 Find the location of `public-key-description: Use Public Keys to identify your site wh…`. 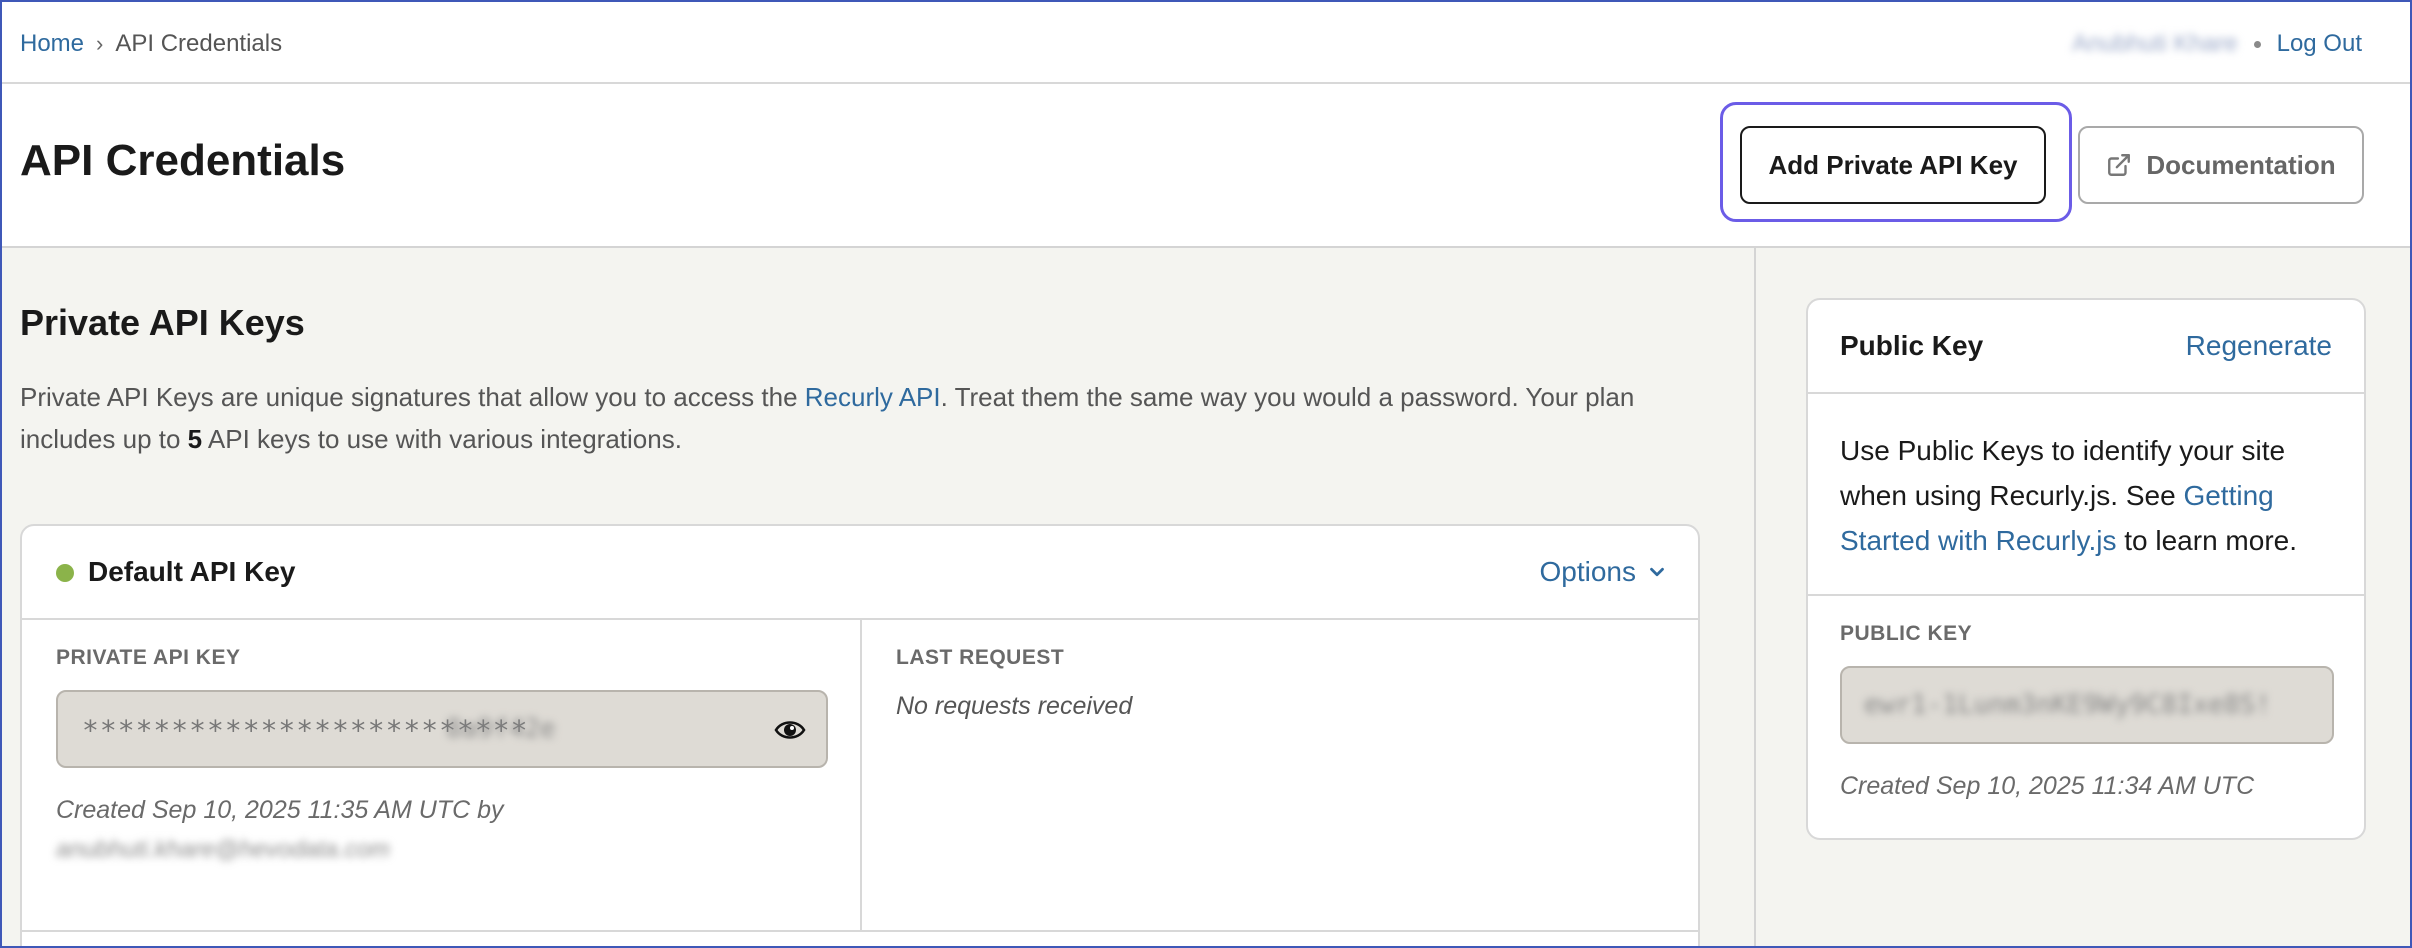

public-key-description: Use Public Keys to identify your site wh… is located at coordinates (2090, 495).